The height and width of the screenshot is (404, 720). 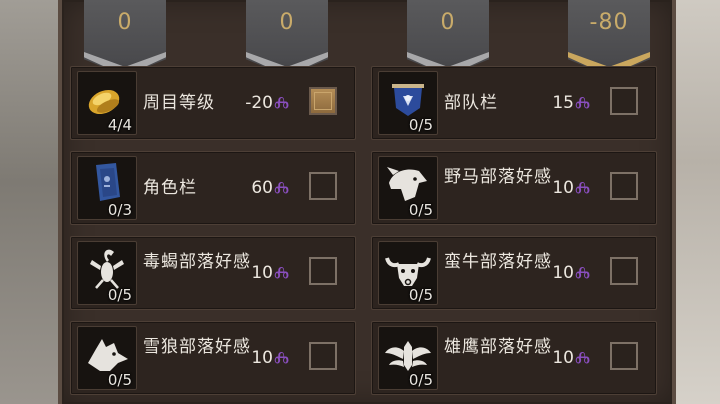 I want to click on cost-value: -20, so click(x=259, y=103).